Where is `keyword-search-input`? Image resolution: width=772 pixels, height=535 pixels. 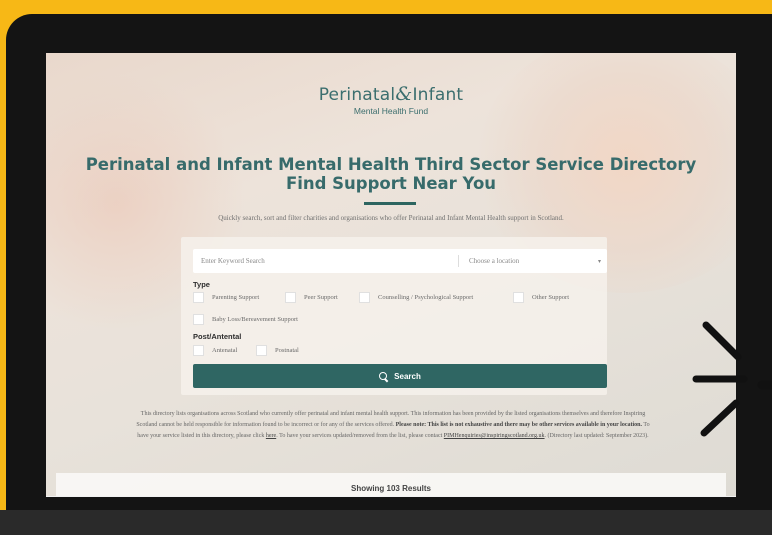
keyword-search-input is located at coordinates (325, 261).